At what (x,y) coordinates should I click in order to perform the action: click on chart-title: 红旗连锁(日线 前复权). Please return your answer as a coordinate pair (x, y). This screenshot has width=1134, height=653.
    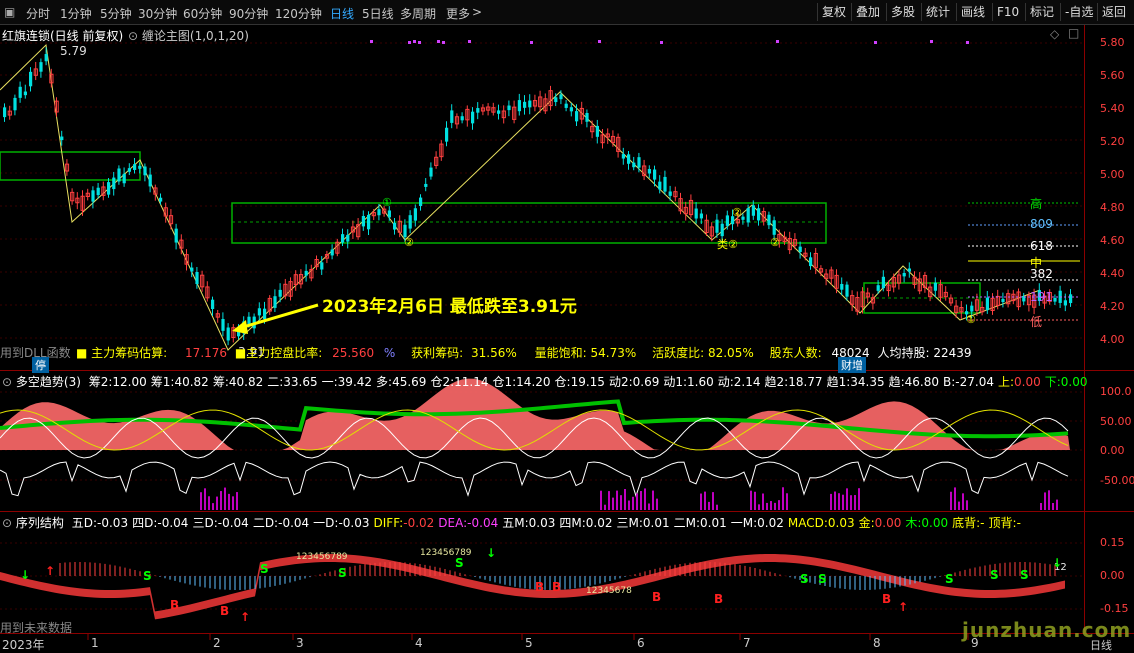
    Looking at the image, I should click on (63, 36).